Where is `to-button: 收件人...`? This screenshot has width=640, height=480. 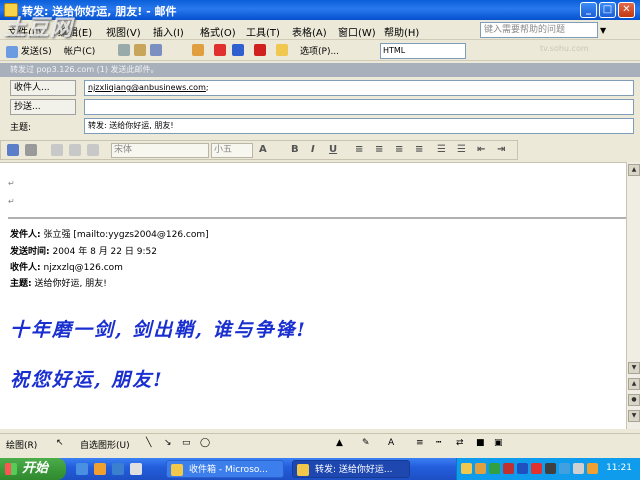 to-button: 收件人... is located at coordinates (43, 88).